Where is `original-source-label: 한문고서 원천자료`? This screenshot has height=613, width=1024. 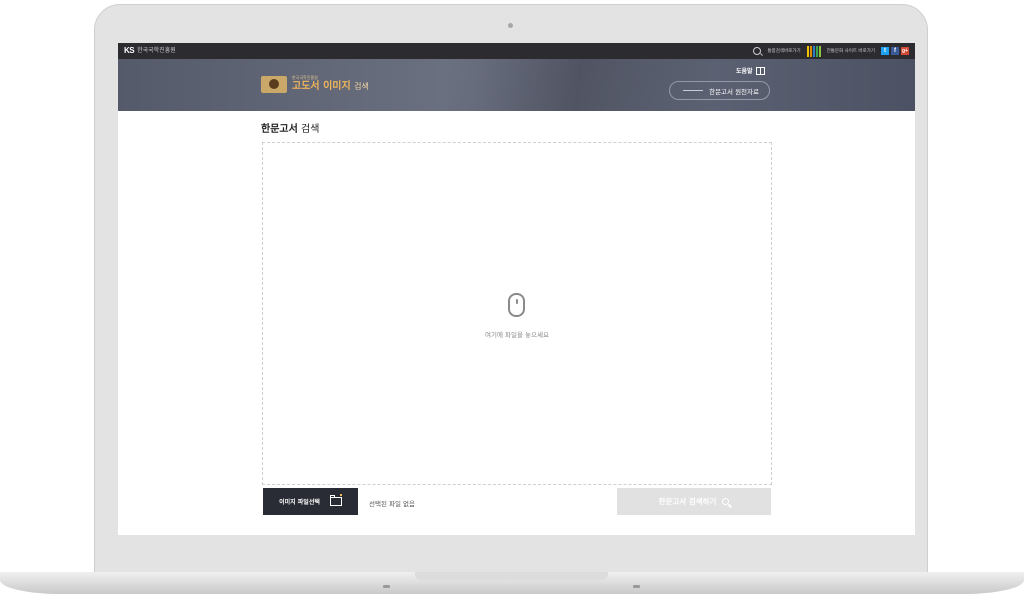
original-source-label: 한문고서 원천자료 is located at coordinates (734, 91).